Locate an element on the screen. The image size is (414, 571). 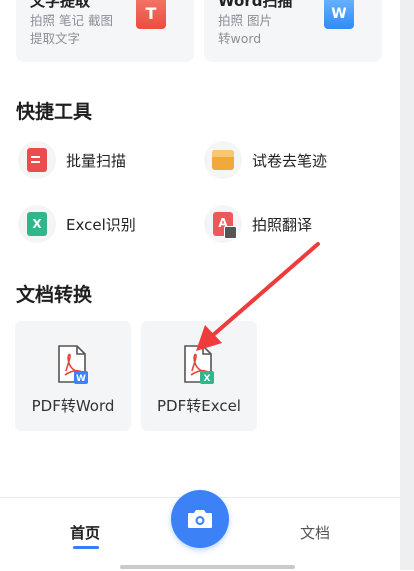
excel-recognize-label: Excel识别 is located at coordinates (101, 224).